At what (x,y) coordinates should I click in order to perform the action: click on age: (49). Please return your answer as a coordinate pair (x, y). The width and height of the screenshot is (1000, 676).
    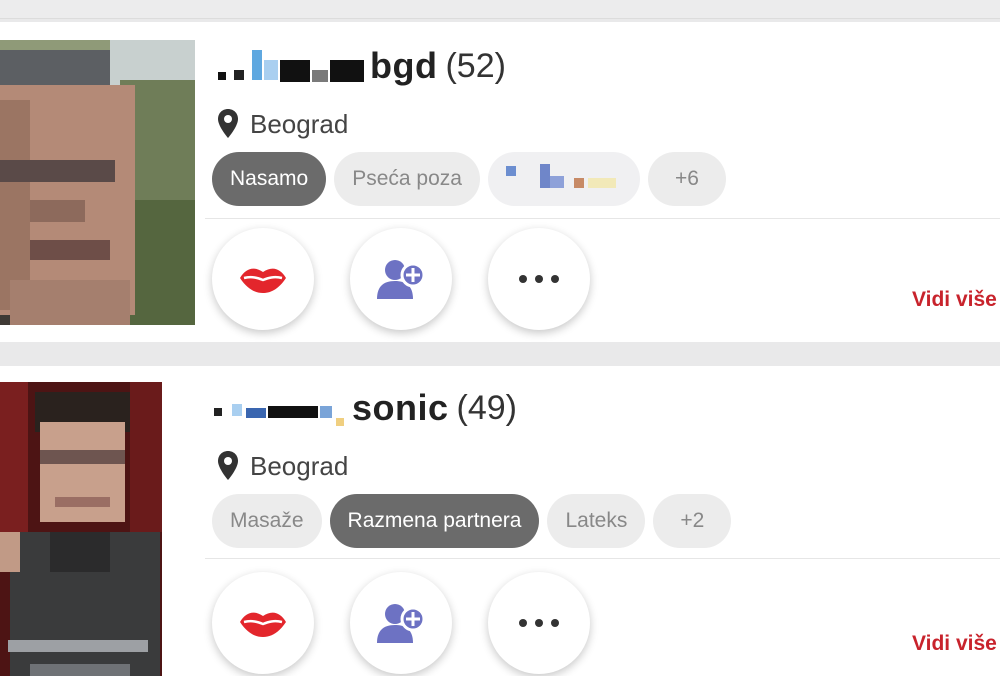
    Looking at the image, I should click on (486, 407).